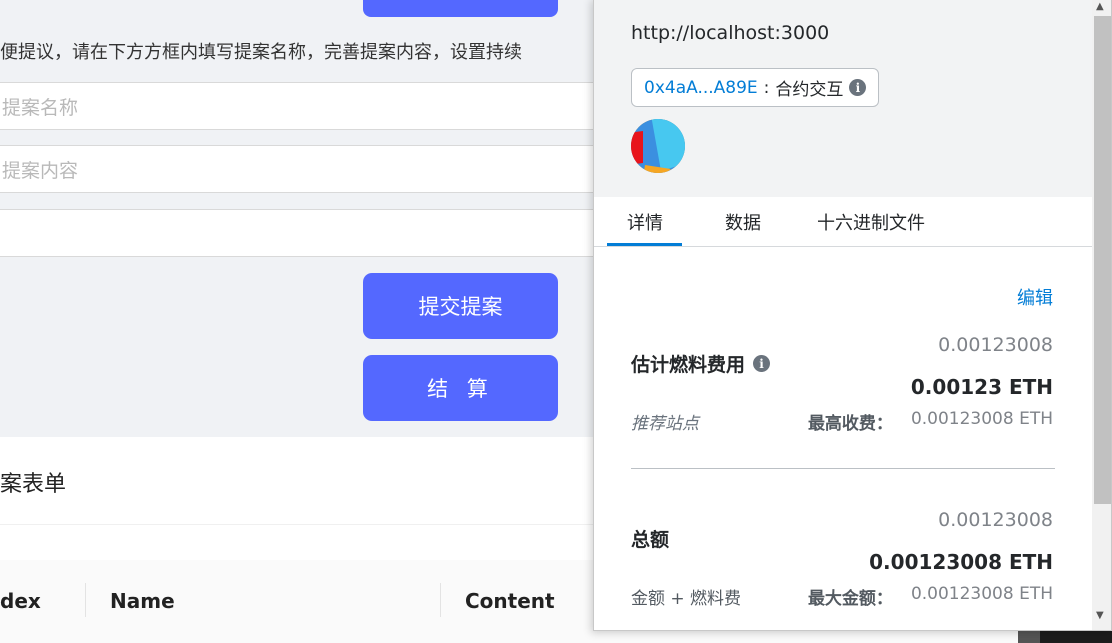 This screenshot has width=1112, height=643. Describe the element at coordinates (981, 387) in the screenshot. I see `gas-fee-primary: 0.00123 ETH` at that location.